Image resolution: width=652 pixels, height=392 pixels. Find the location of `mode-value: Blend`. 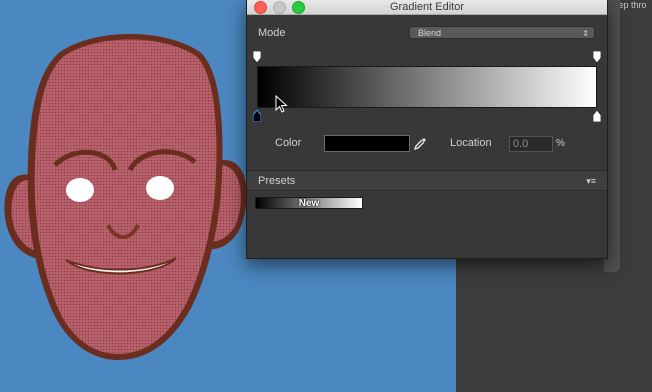

mode-value: Blend is located at coordinates (430, 33).